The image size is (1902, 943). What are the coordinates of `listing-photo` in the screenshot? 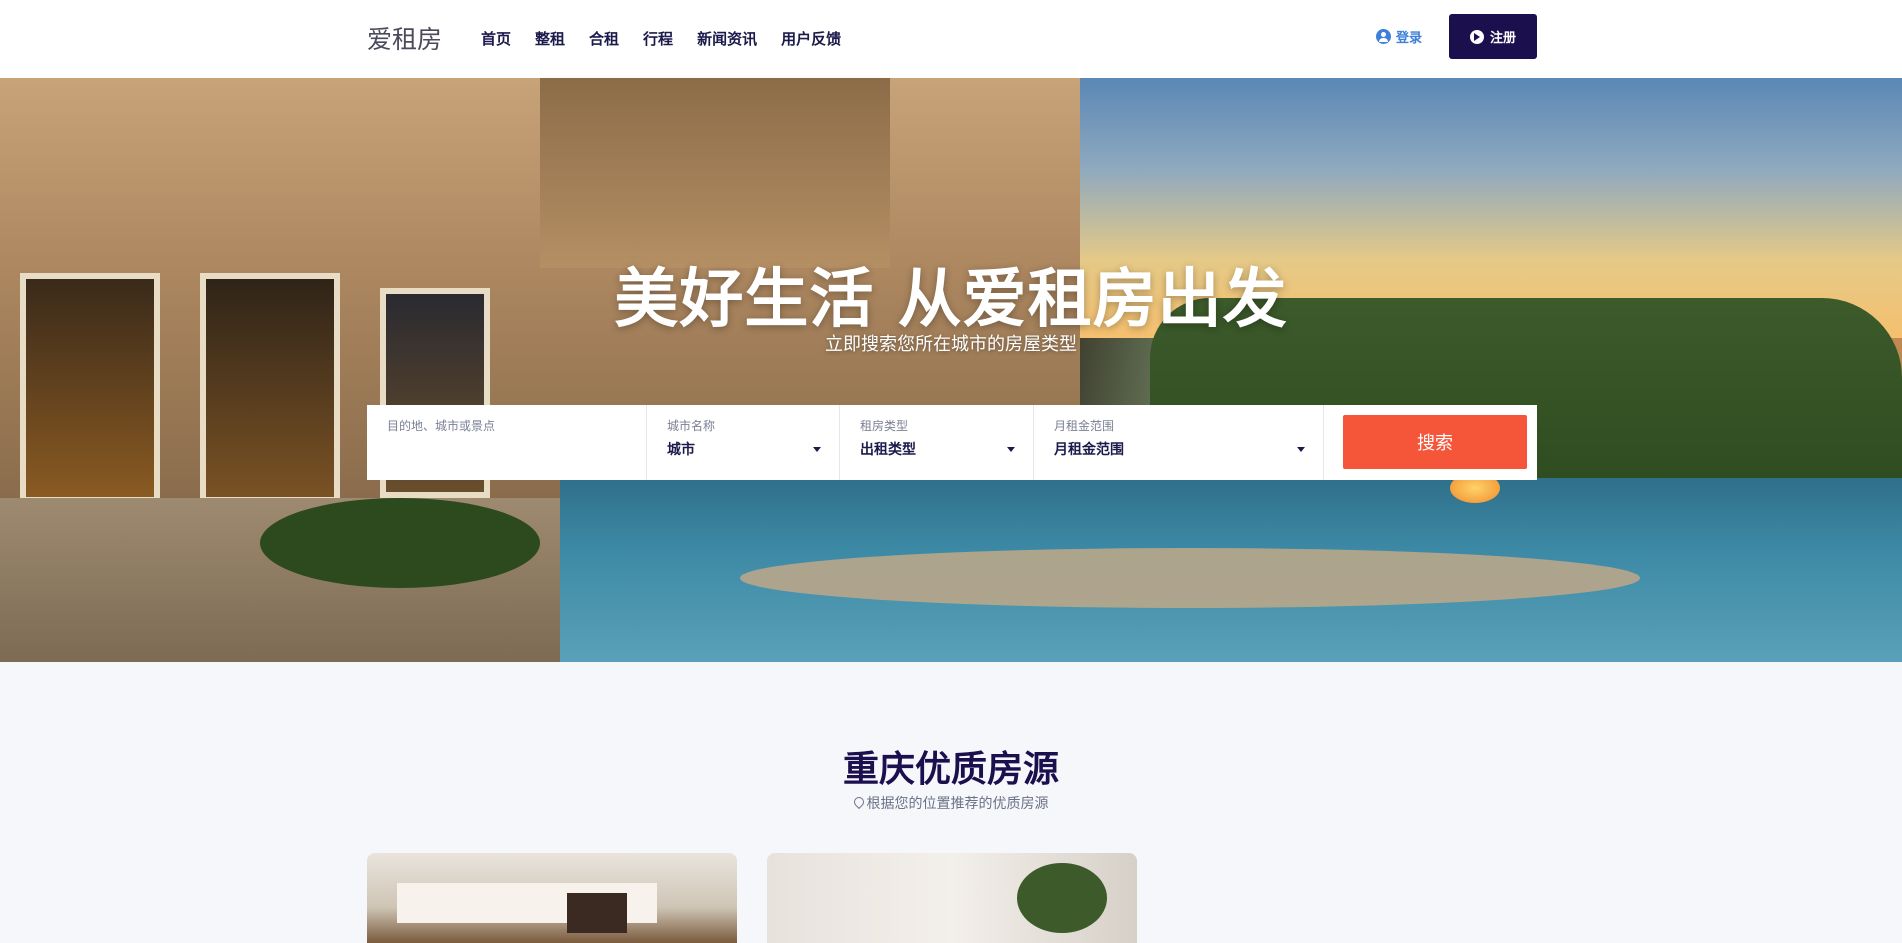 It's located at (1062, 898).